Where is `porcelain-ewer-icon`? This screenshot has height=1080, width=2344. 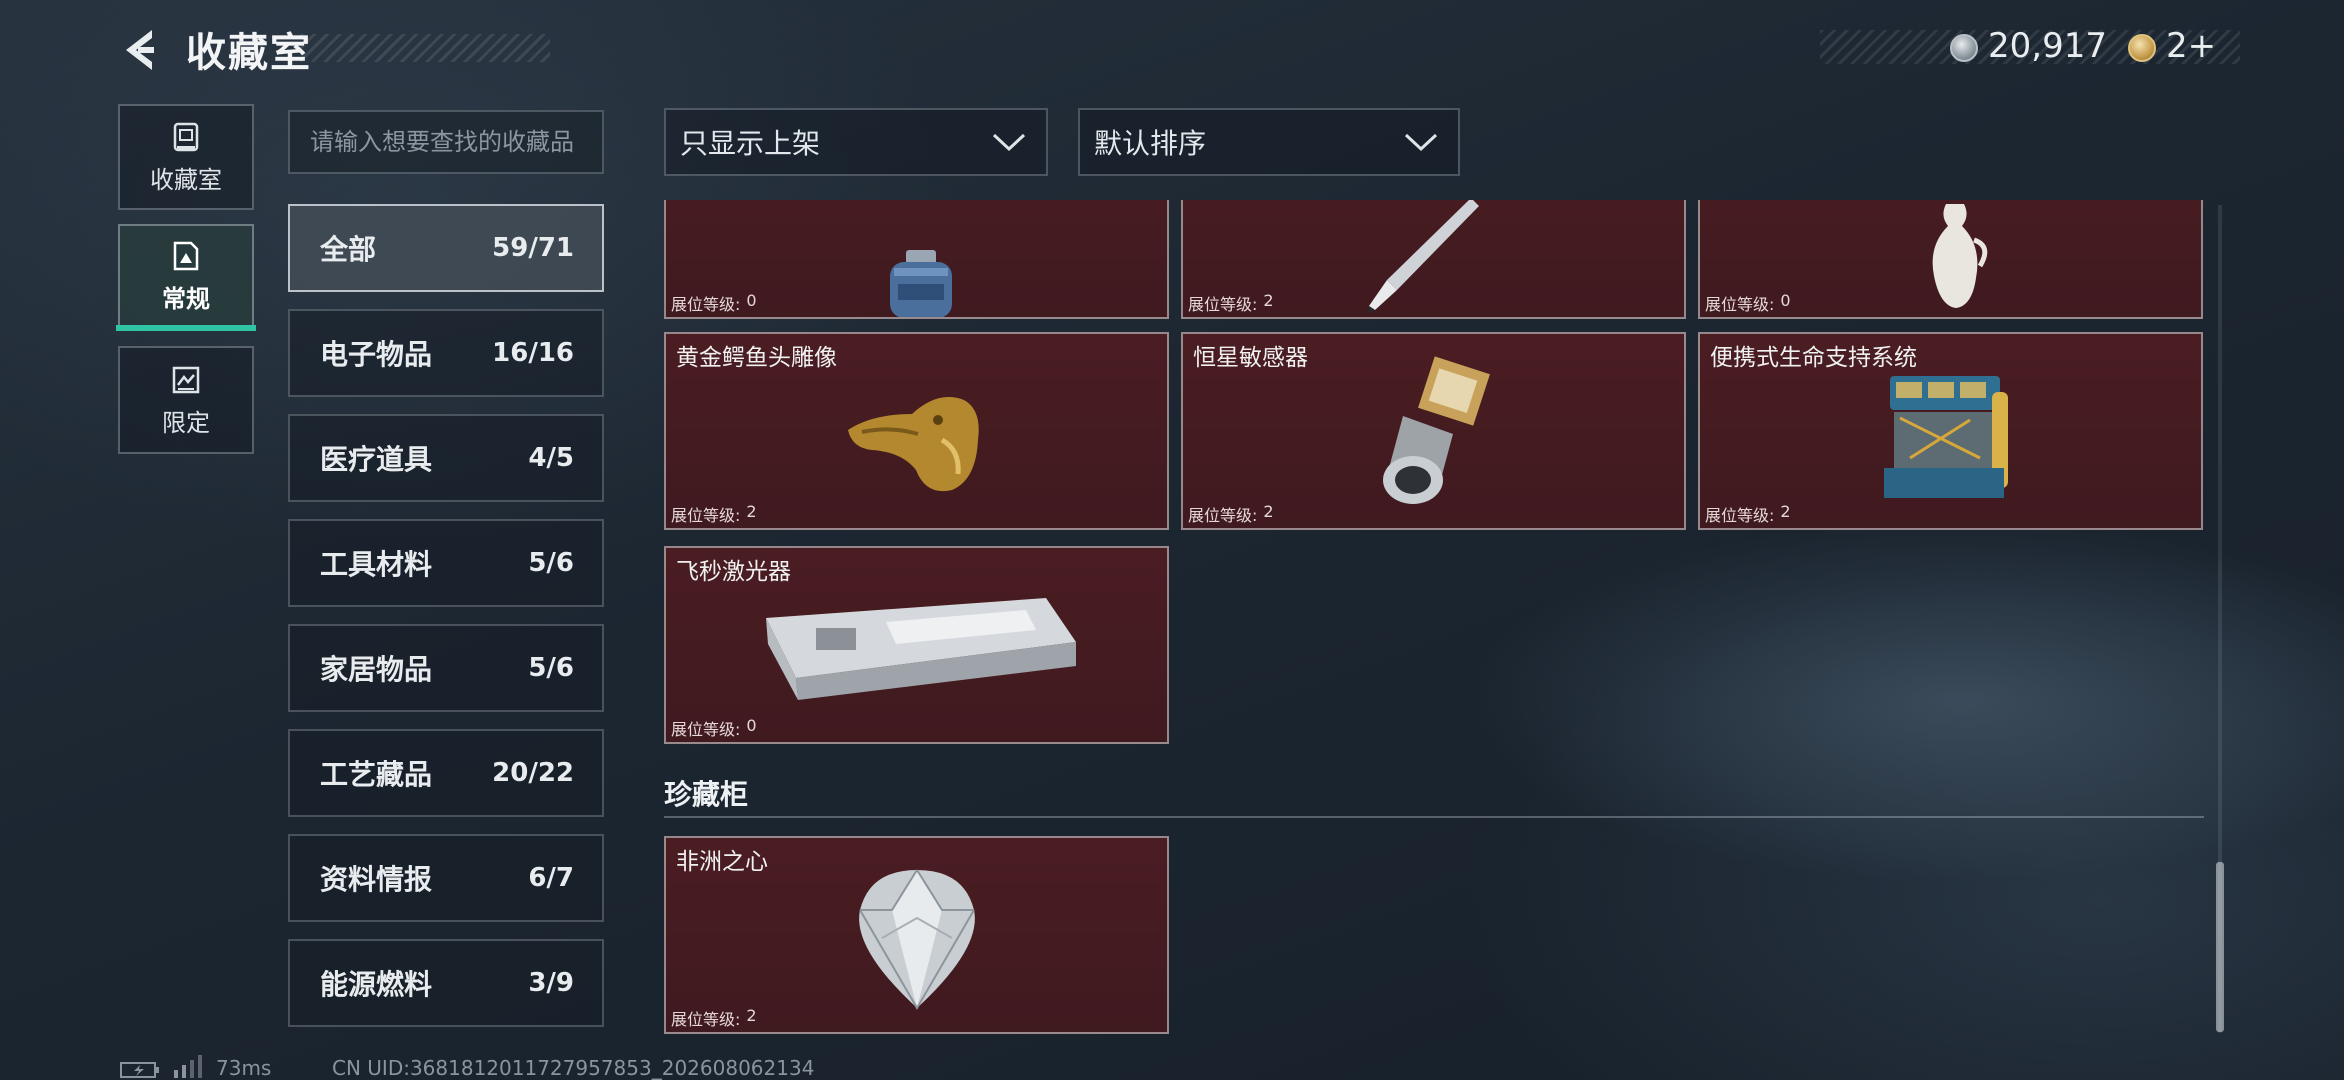 porcelain-ewer-icon is located at coordinates (1960, 256).